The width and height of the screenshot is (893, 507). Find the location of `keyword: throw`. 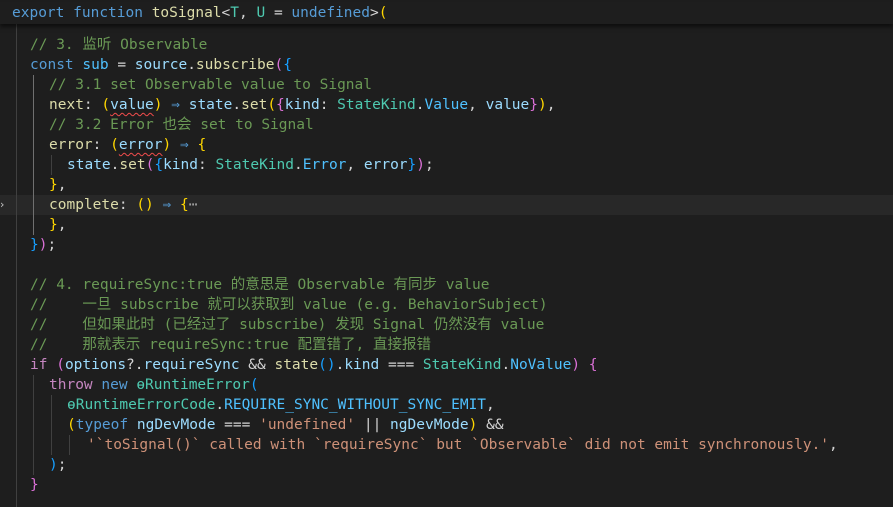

keyword: throw is located at coordinates (71, 385).